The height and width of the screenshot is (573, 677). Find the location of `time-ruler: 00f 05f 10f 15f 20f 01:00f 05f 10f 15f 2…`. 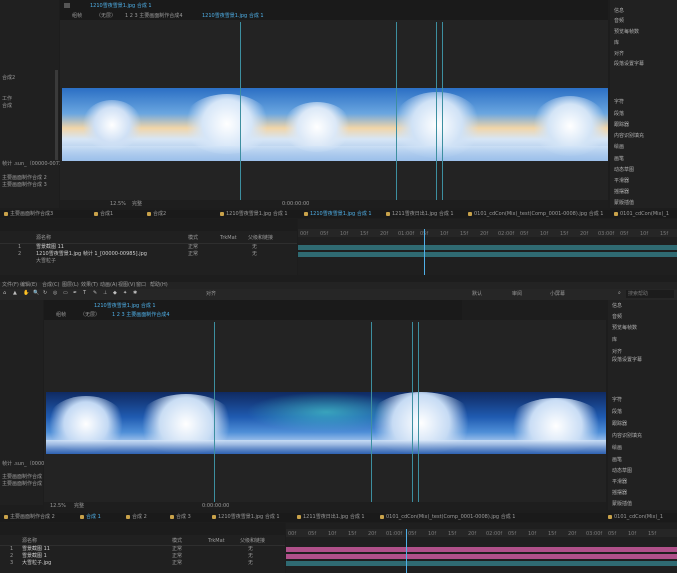

time-ruler: 00f 05f 10f 15f 20f 01:00f 05f 10f 15f 2… is located at coordinates (487, 233).